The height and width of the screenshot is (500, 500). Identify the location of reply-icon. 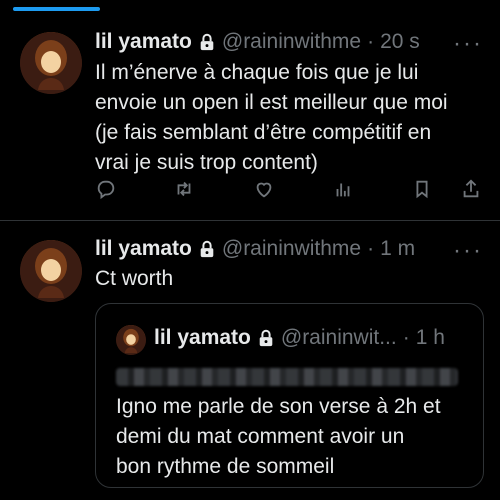
(106, 189).